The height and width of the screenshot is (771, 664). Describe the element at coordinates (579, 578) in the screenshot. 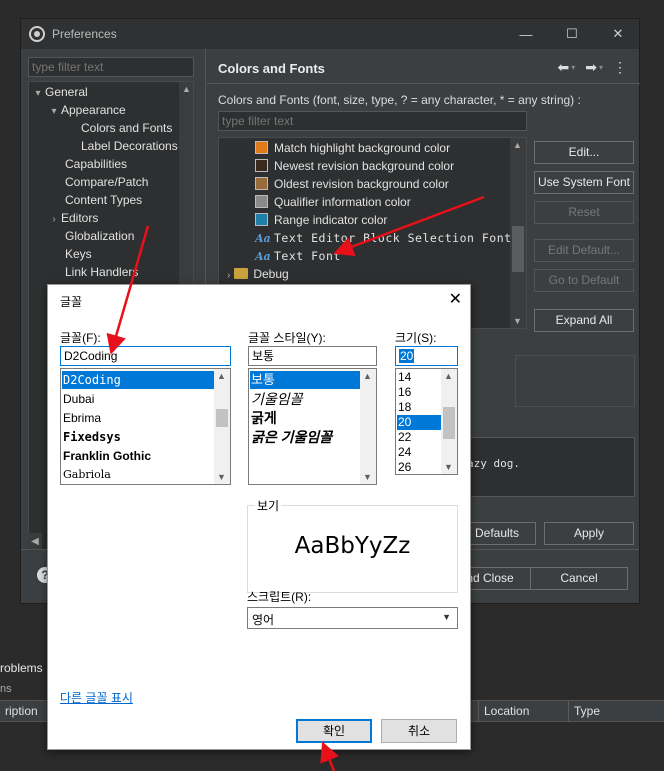

I see `cancel-button: Cancel` at that location.